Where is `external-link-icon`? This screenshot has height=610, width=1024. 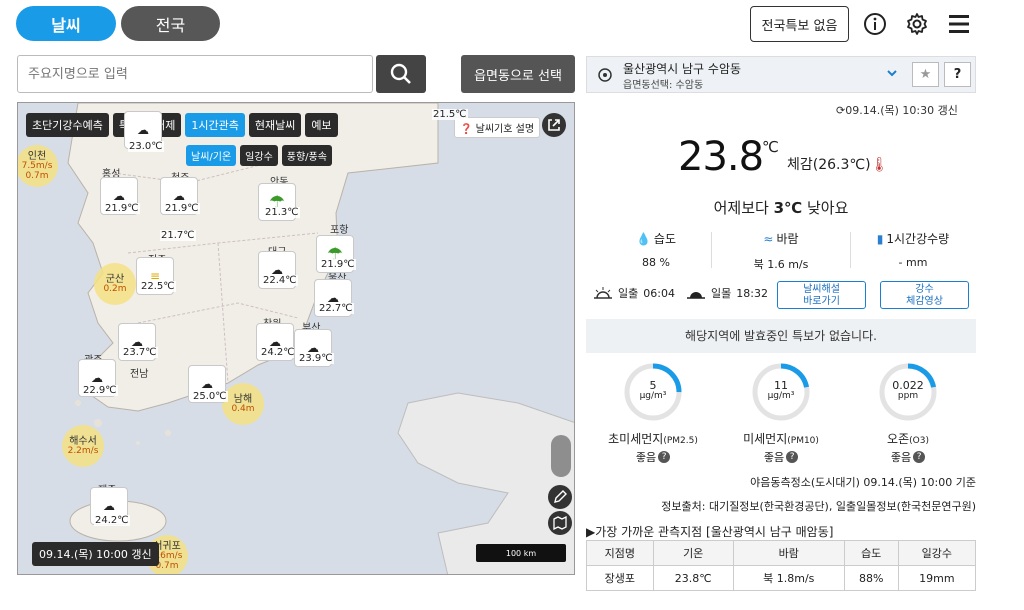
external-link-icon is located at coordinates (554, 125).